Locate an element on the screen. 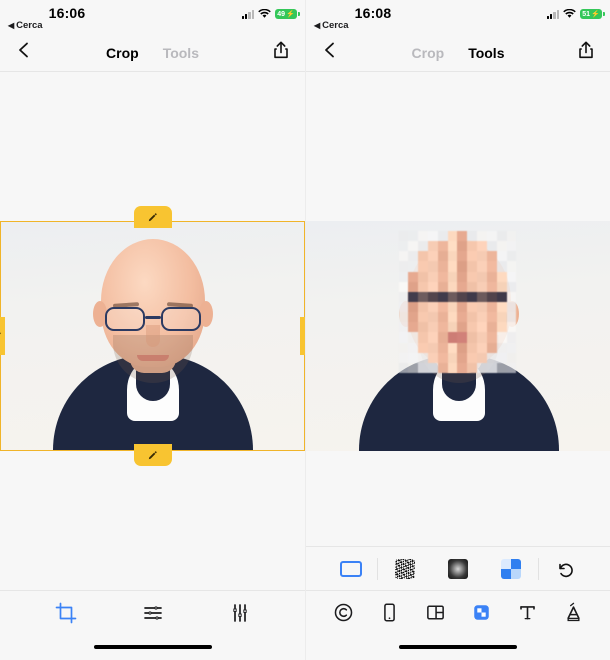 Image resolution: width=610 pixels, height=660 pixels. battery-indicator: 49 ⚡ is located at coordinates (287, 14).